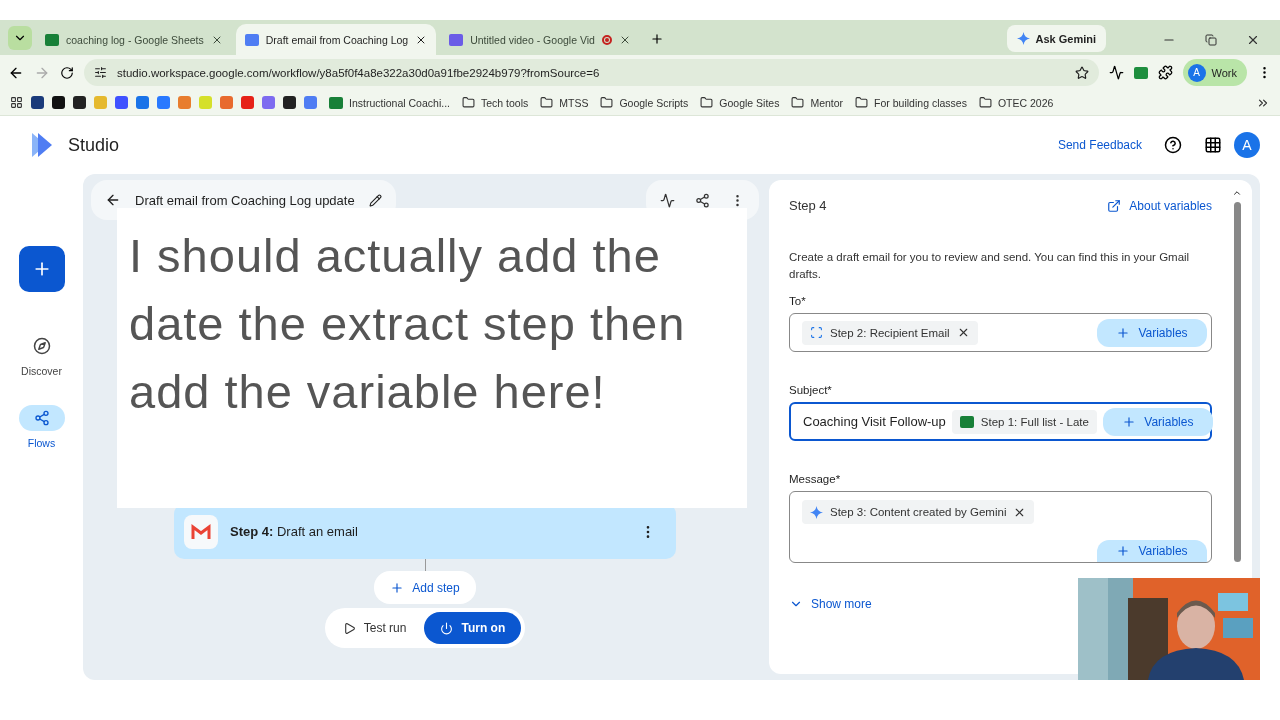  What do you see at coordinates (811, 390) in the screenshot?
I see `field-label: Subject*` at bounding box center [811, 390].